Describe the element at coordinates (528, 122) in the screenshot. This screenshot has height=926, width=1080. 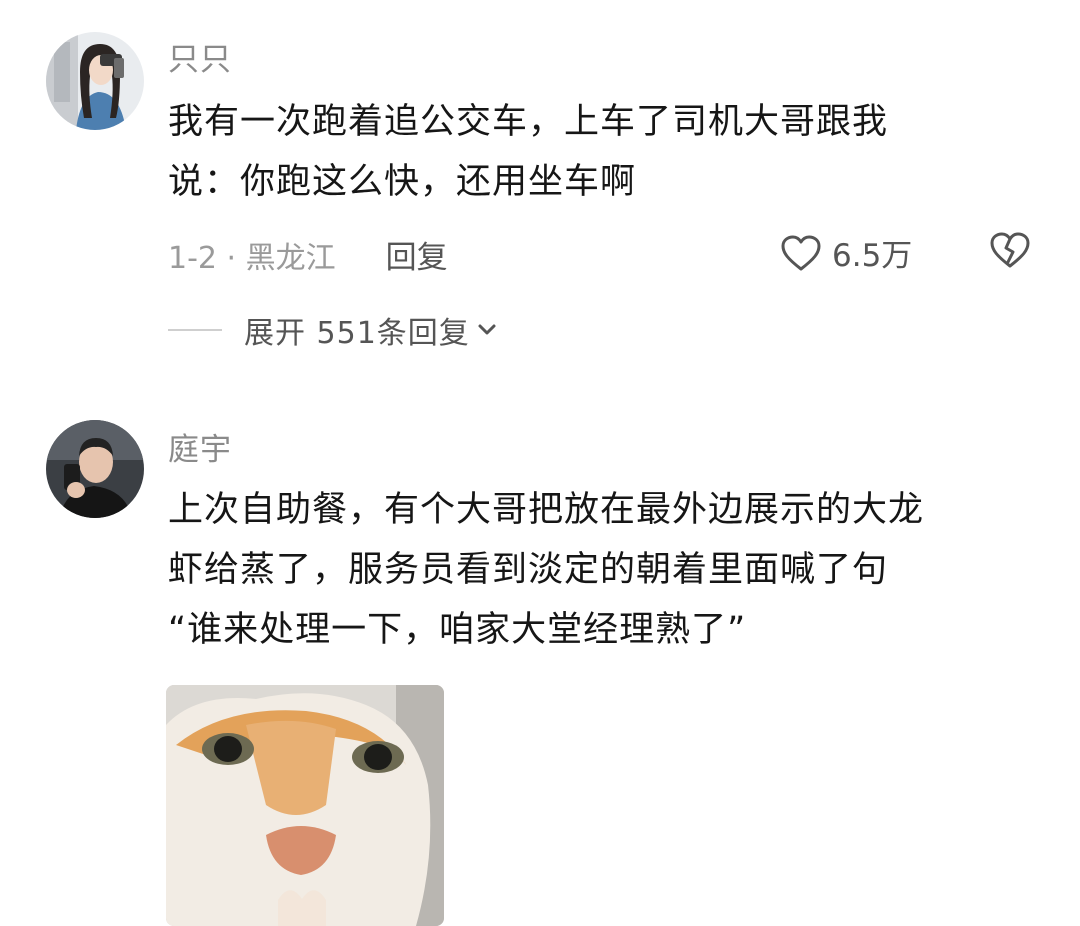
I see `comment-text-line: 我有一次跑着追公交车，上车了司机大哥跟我` at that location.